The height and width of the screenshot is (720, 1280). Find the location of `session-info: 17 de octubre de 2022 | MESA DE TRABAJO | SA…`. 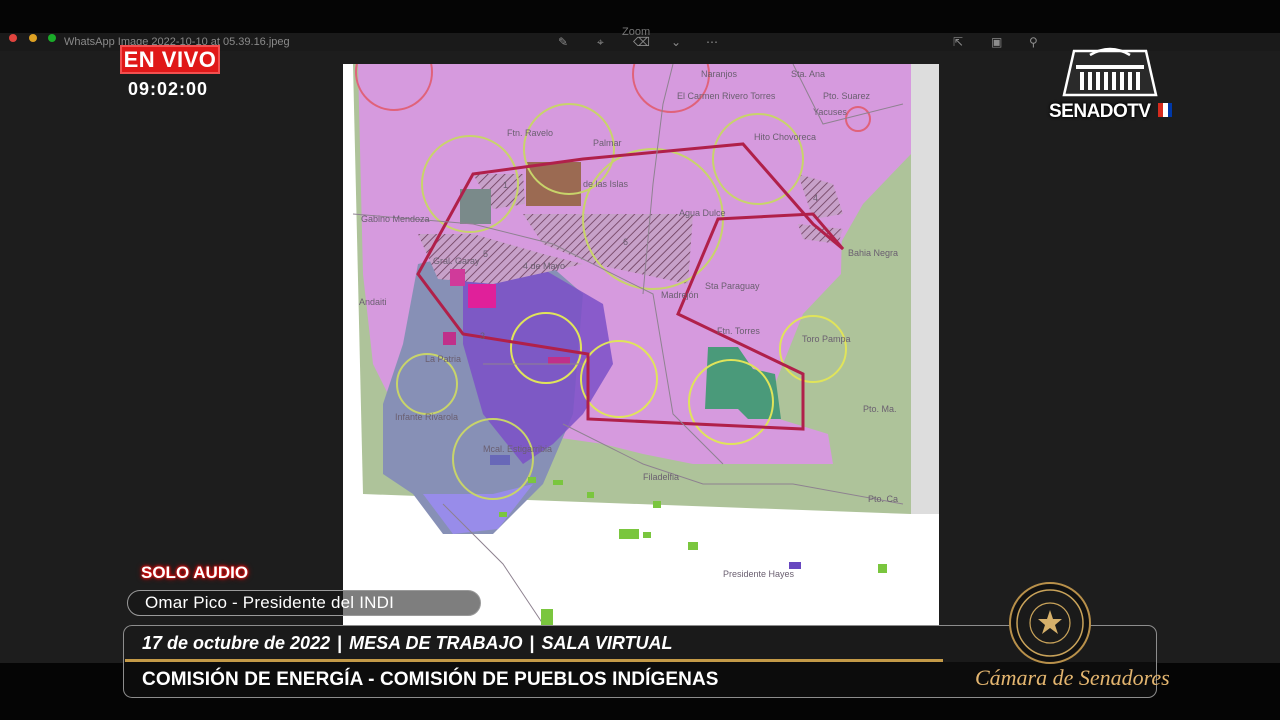

session-info: 17 de octubre de 2022 | MESA DE TRABAJO | SA… is located at coordinates (407, 643).